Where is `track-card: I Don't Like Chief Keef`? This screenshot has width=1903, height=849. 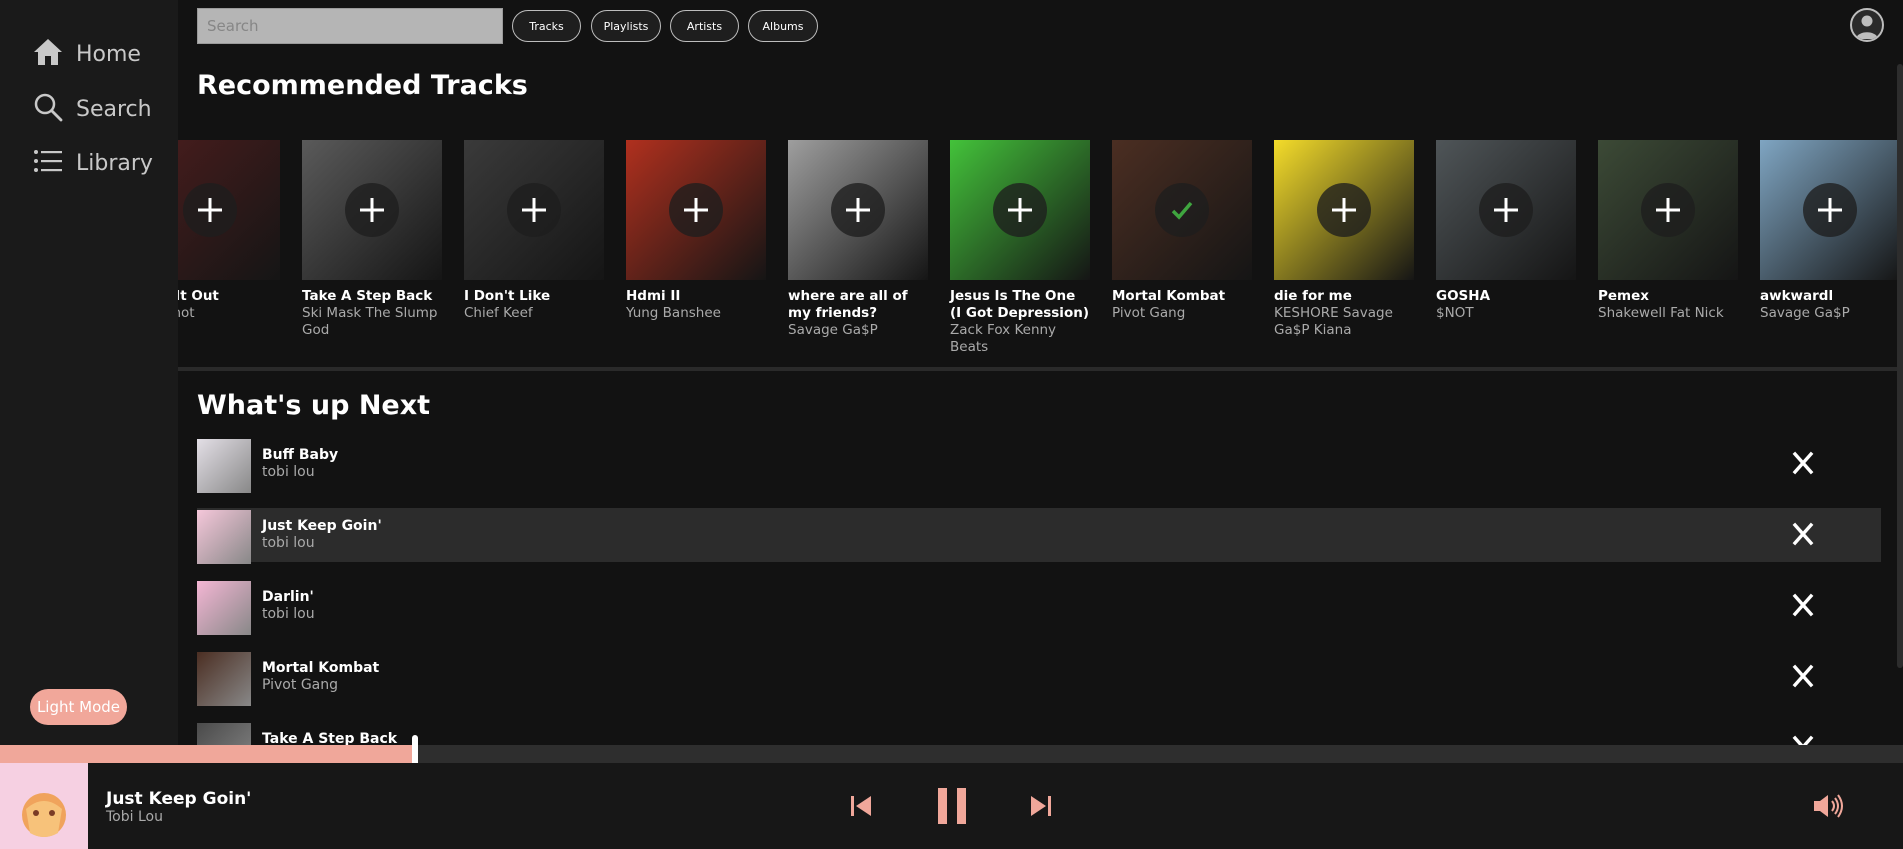 track-card: I Don't Like Chief Keef is located at coordinates (534, 231).